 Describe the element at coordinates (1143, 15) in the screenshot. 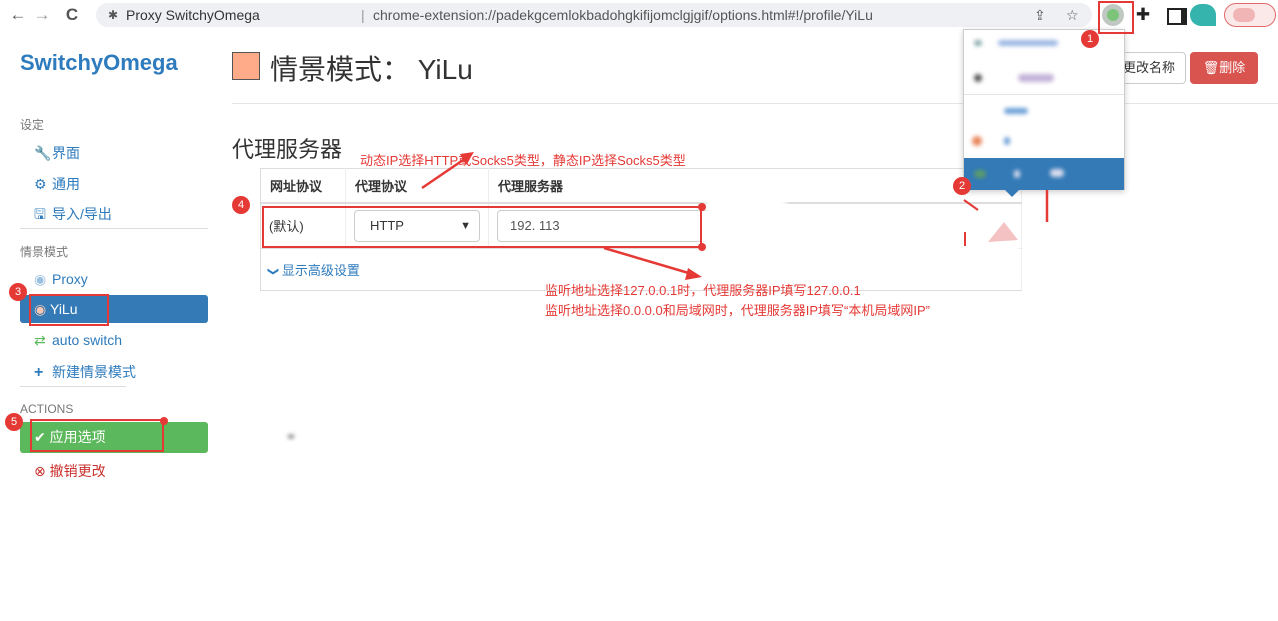

I see `puzzle-icon: ✚` at that location.